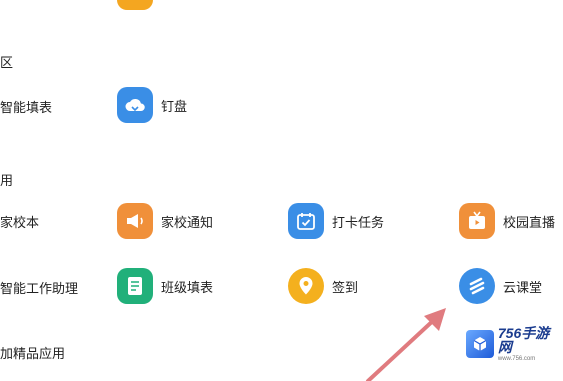 The image size is (563, 381). Describe the element at coordinates (135, 221) in the screenshot. I see `megaphone-icon` at that location.